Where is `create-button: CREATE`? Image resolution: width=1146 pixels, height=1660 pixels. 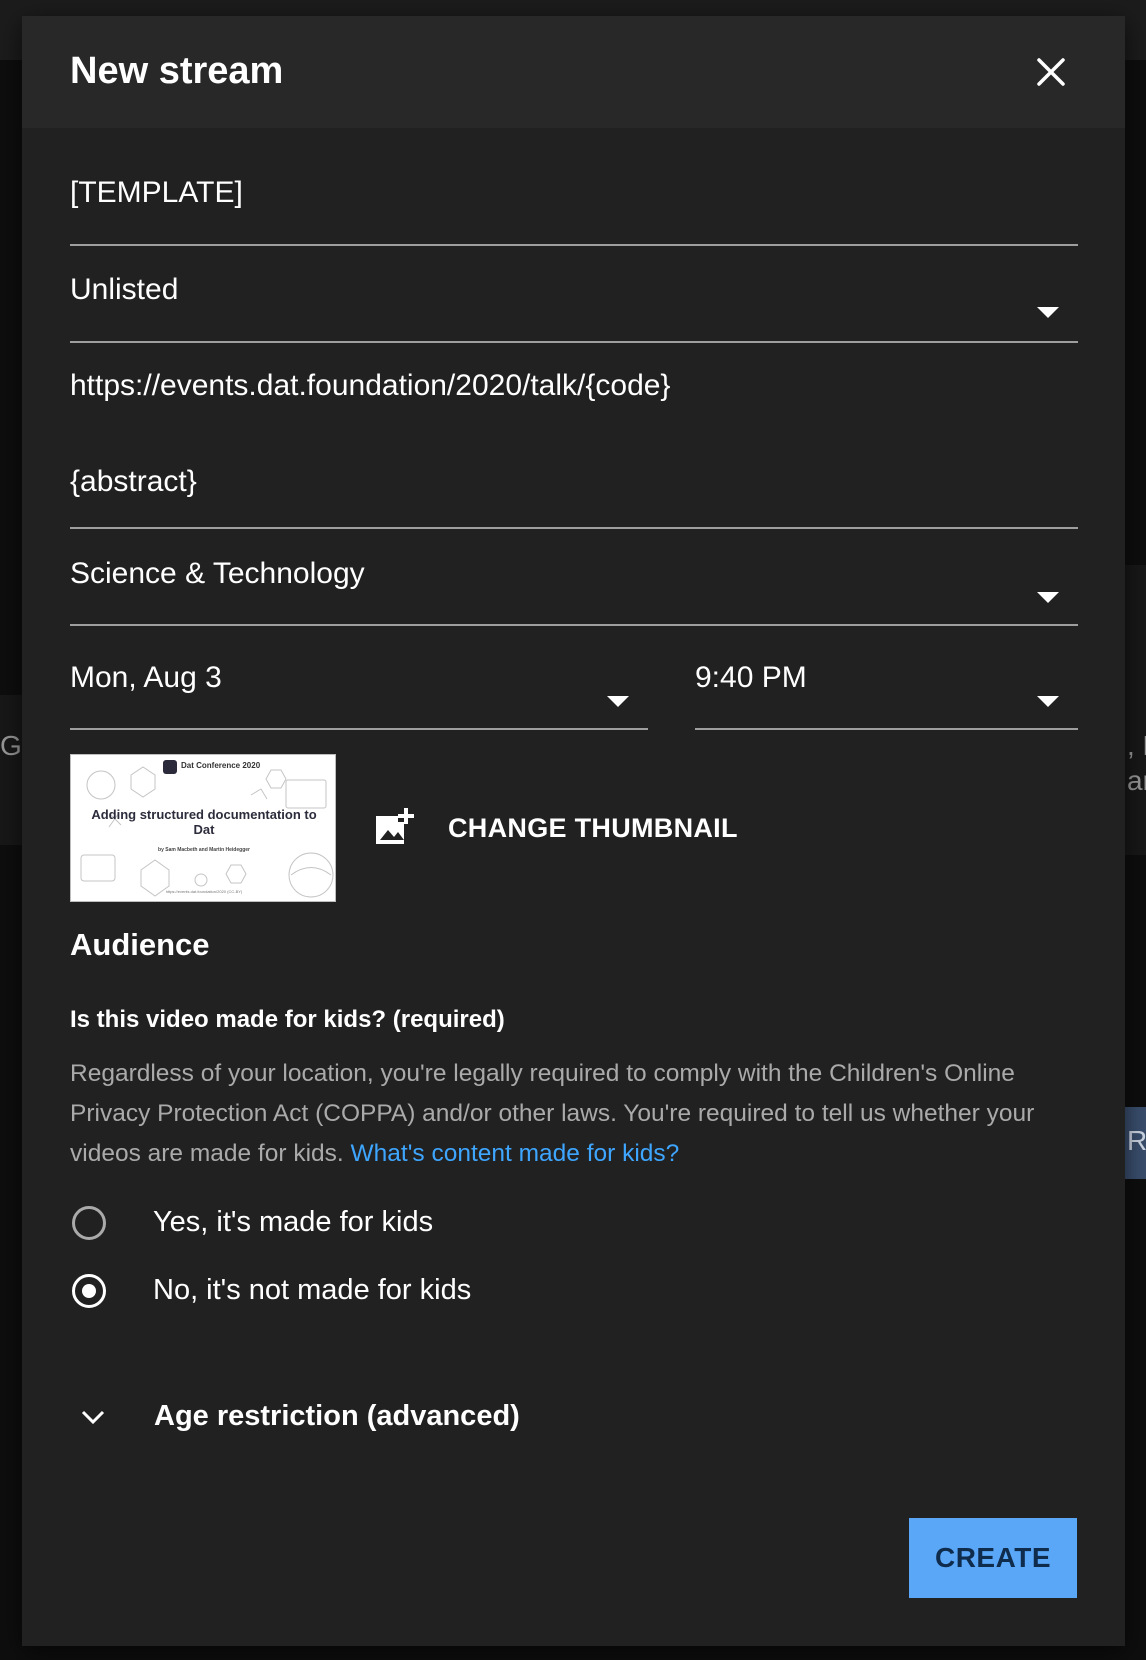 create-button: CREATE is located at coordinates (993, 1558).